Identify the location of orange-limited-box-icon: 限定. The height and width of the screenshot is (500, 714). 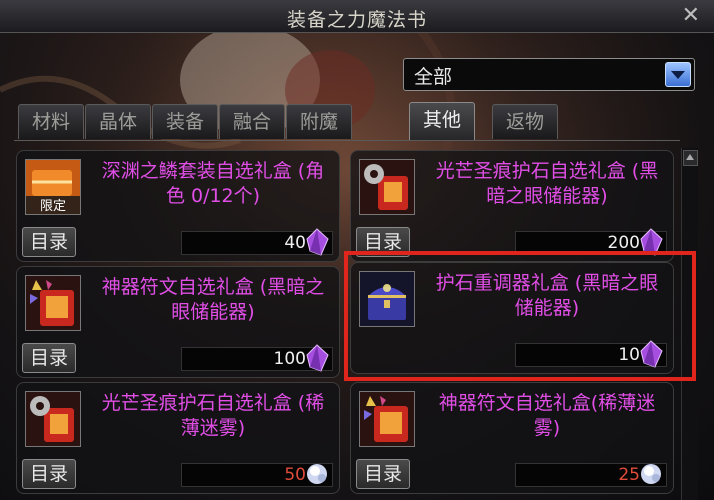
(53, 187).